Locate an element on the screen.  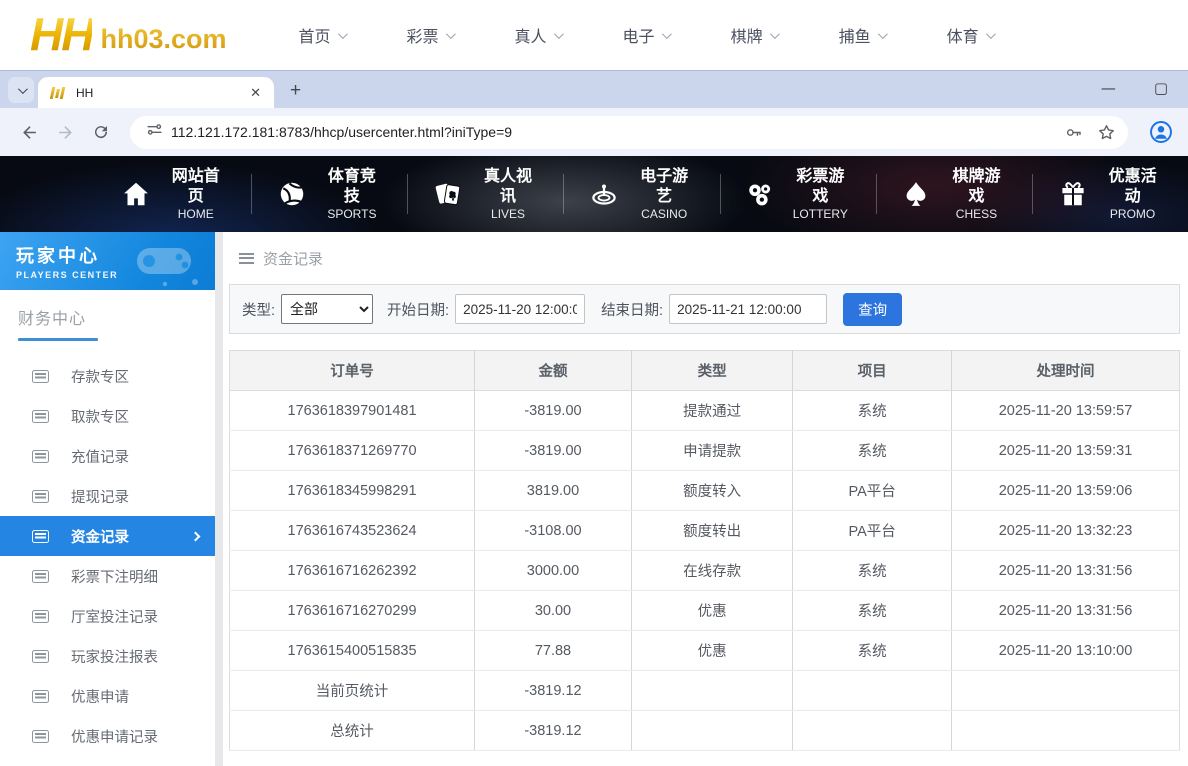
top-nav-item: 棋牌 is located at coordinates (755, 35).